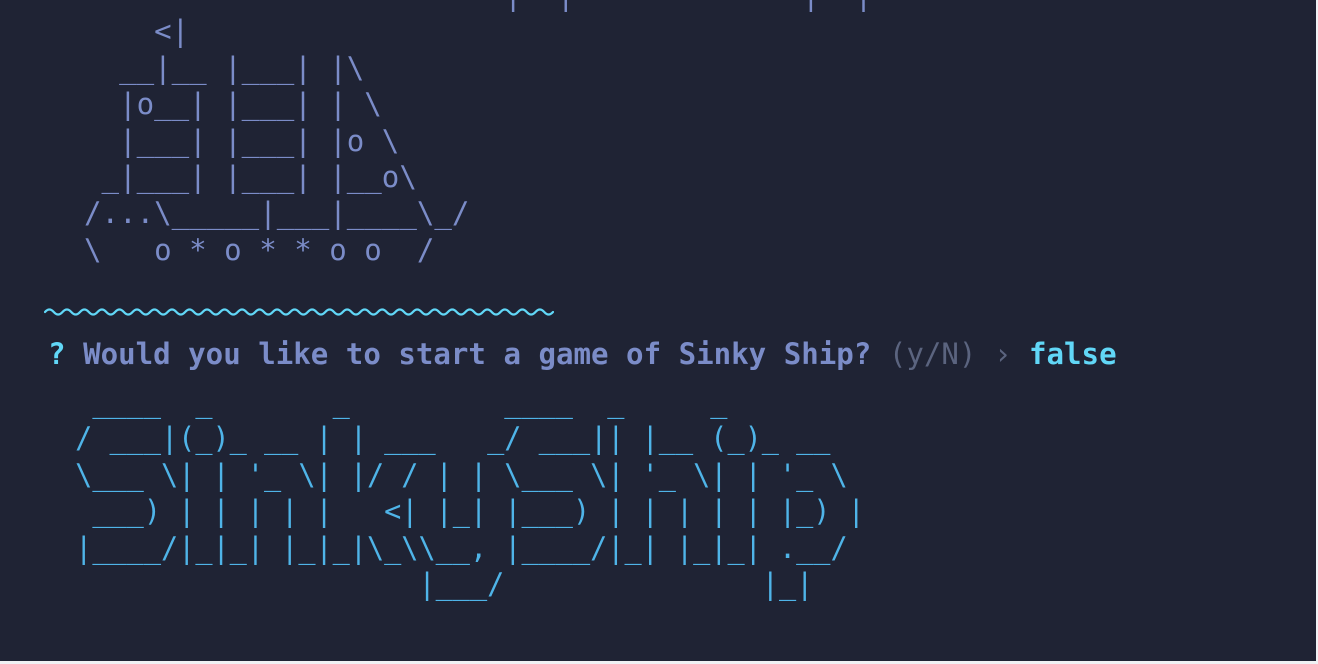 The height and width of the screenshot is (664, 1318). What do you see at coordinates (57, 354) in the screenshot?
I see `prompt-question-mark: ?` at bounding box center [57, 354].